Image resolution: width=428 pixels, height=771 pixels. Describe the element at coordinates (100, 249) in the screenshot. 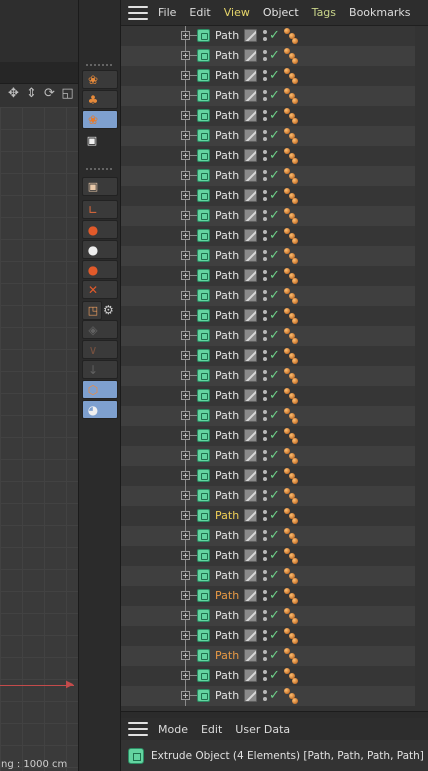

I see `move-point-tool: ●` at that location.